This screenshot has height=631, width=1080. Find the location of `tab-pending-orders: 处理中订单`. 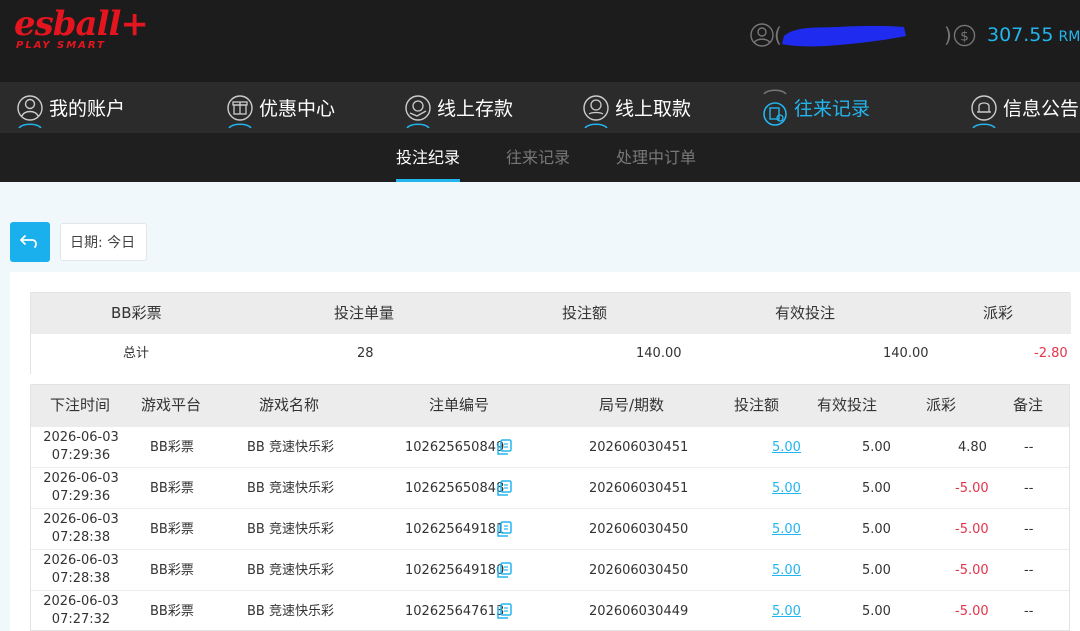

tab-pending-orders: 处理中订单 is located at coordinates (656, 157).